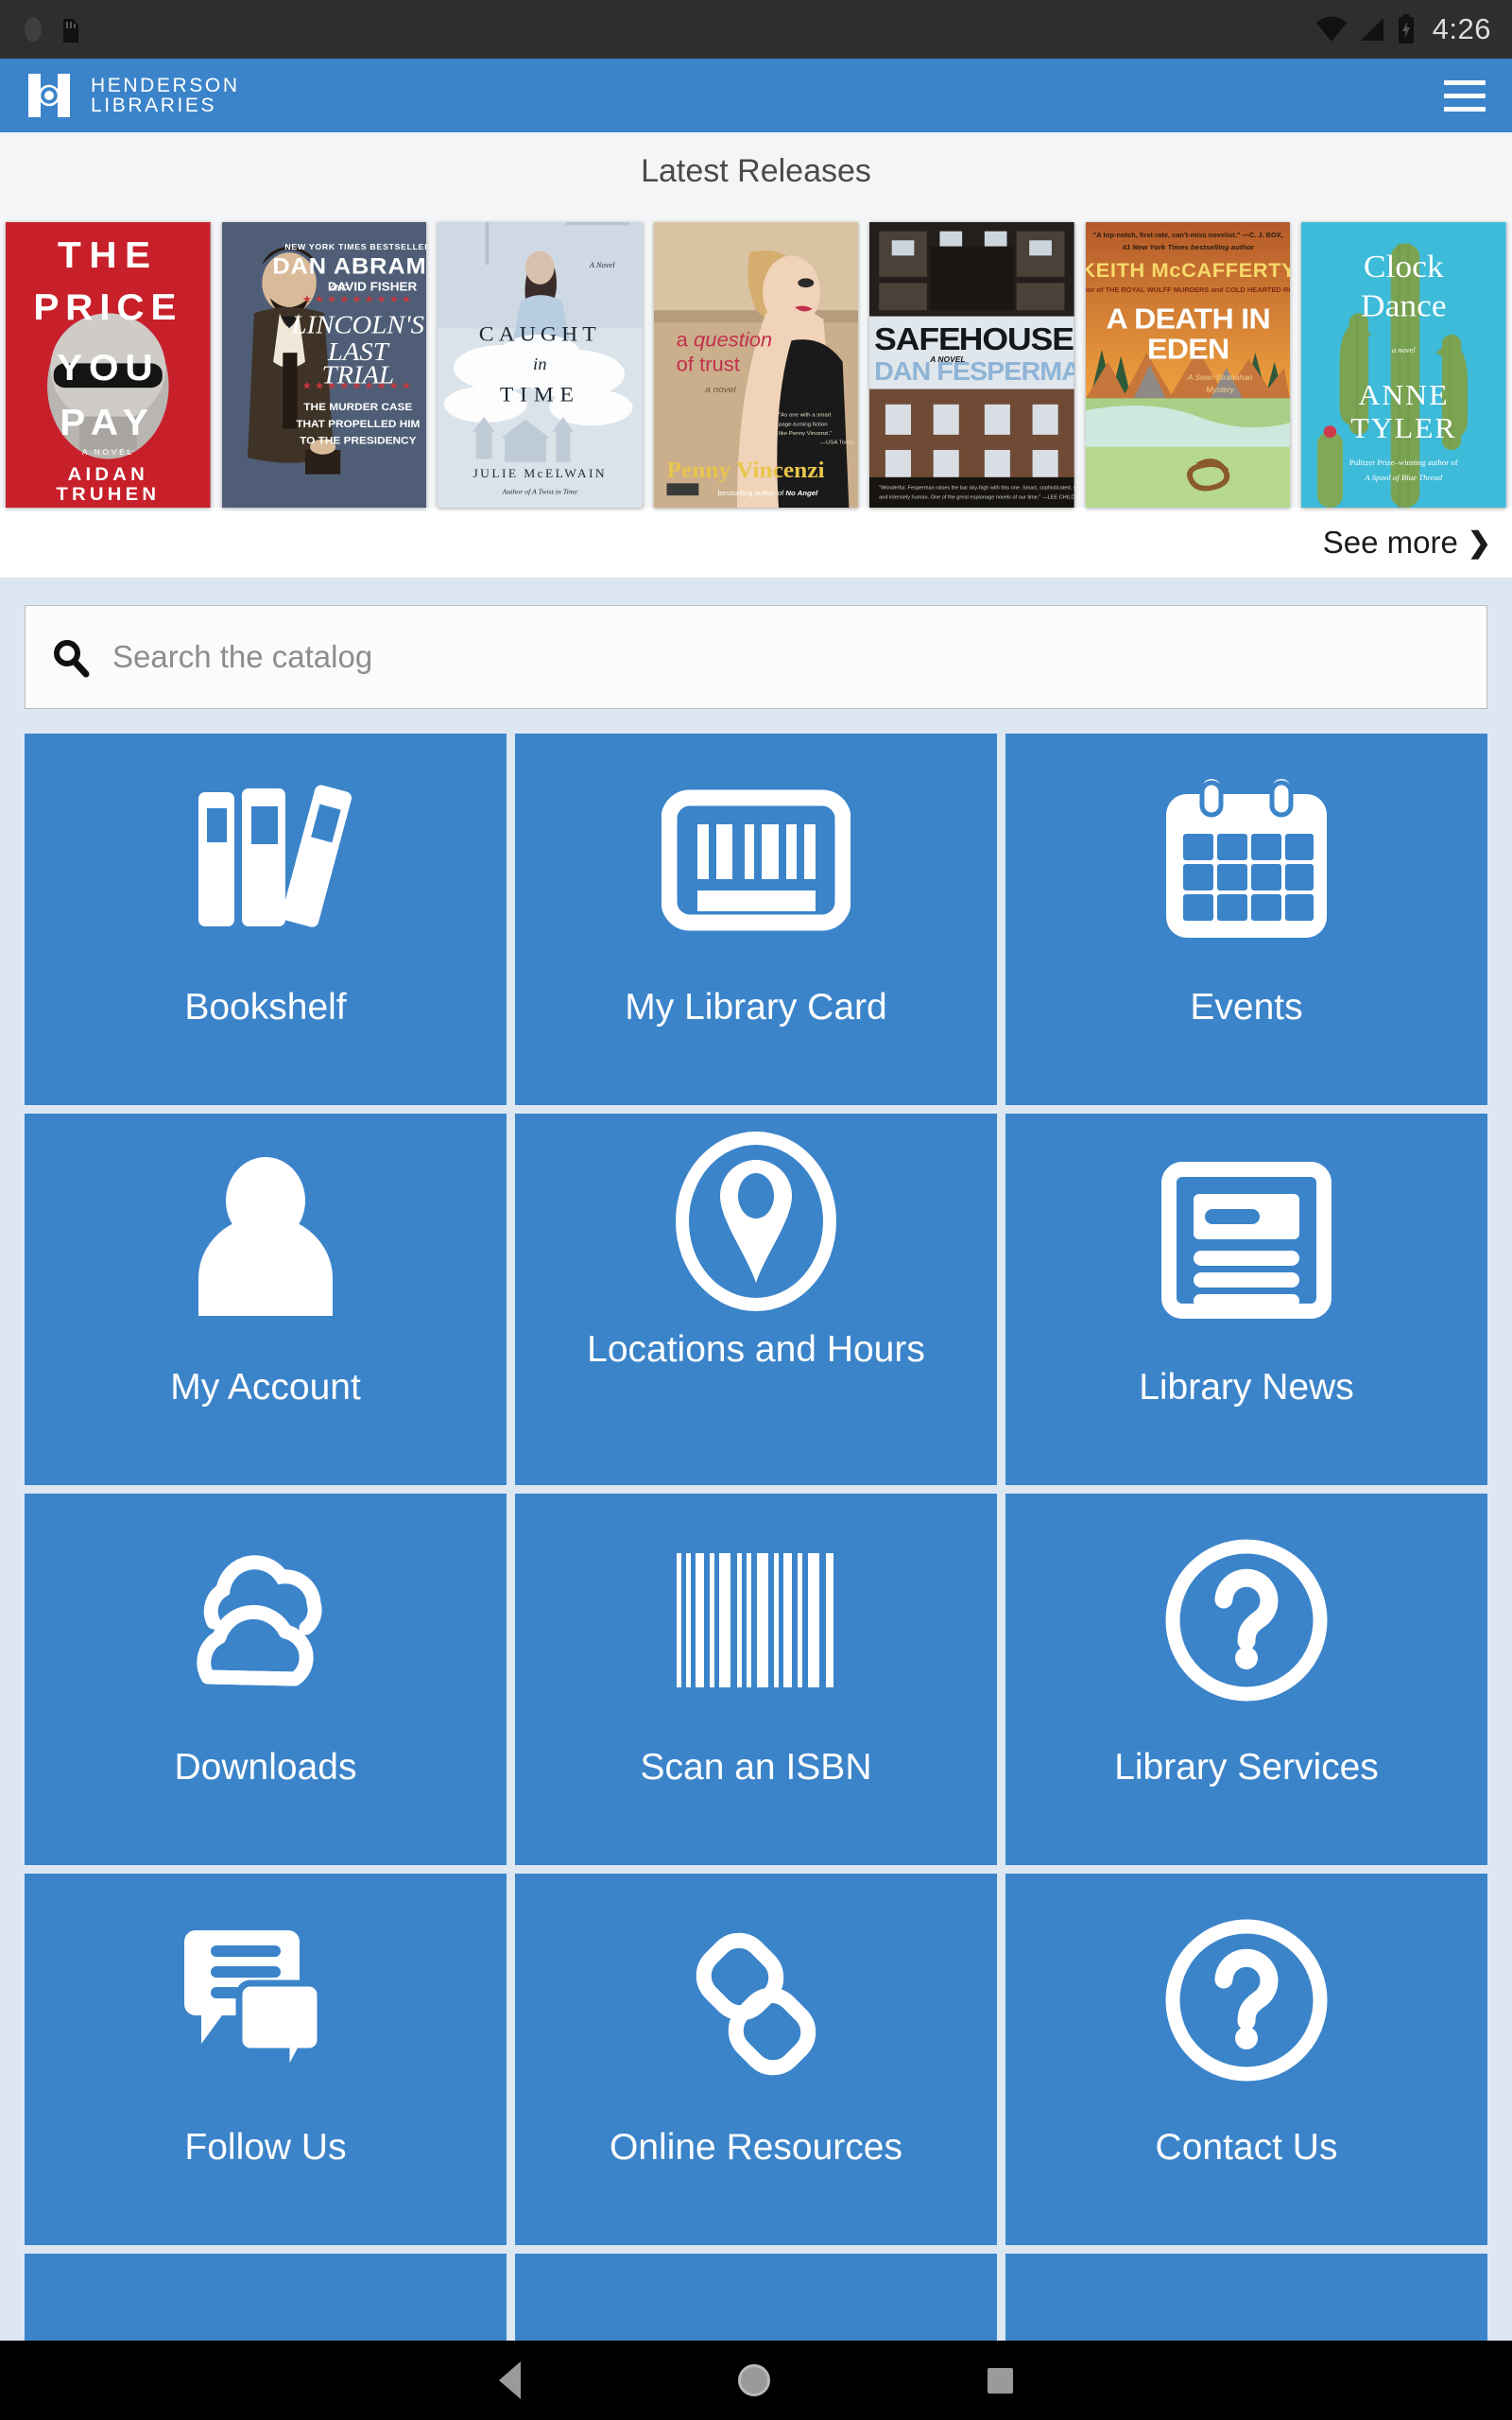  I want to click on svg-text: TRIAL, so click(357, 375).